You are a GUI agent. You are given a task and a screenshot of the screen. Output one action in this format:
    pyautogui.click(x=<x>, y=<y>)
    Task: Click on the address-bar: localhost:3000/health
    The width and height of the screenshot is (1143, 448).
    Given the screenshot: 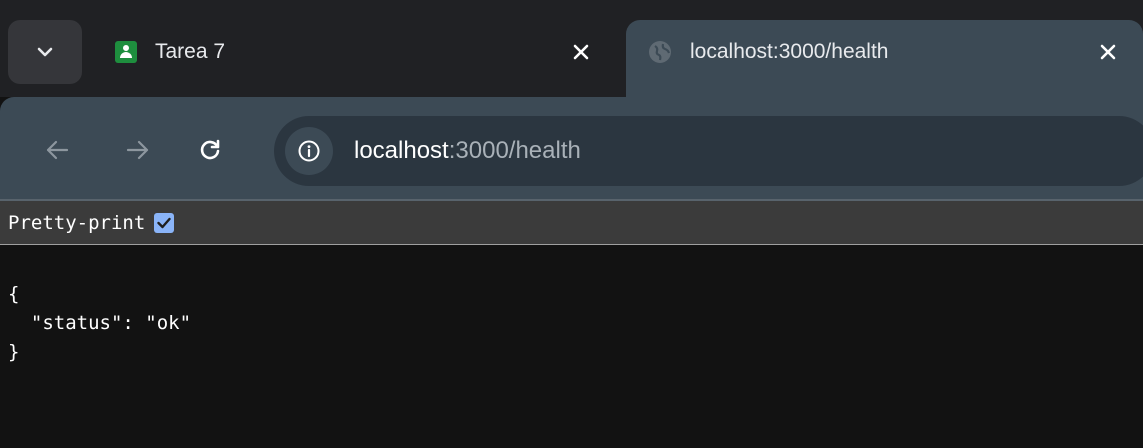 What is the action you would take?
    pyautogui.click(x=708, y=151)
    